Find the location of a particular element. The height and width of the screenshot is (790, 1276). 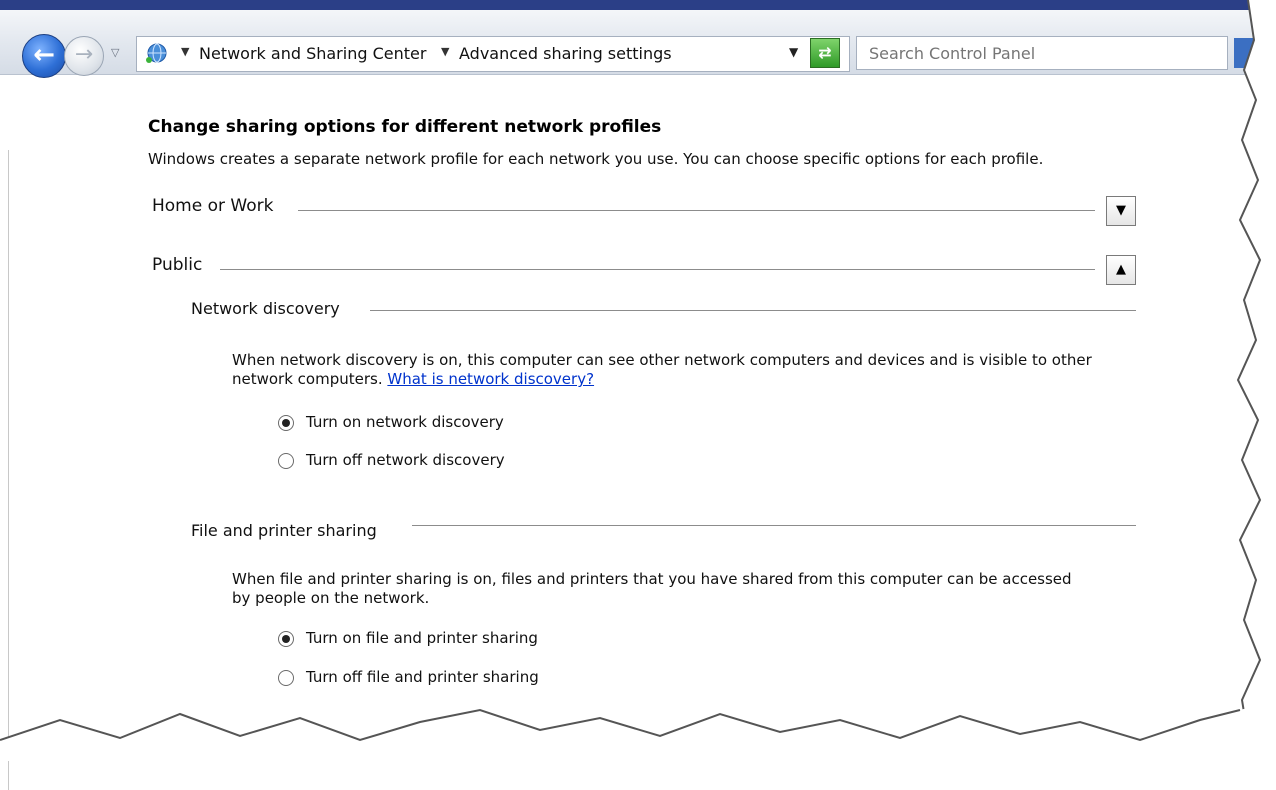

profile-public-label: Public is located at coordinates (177, 265).